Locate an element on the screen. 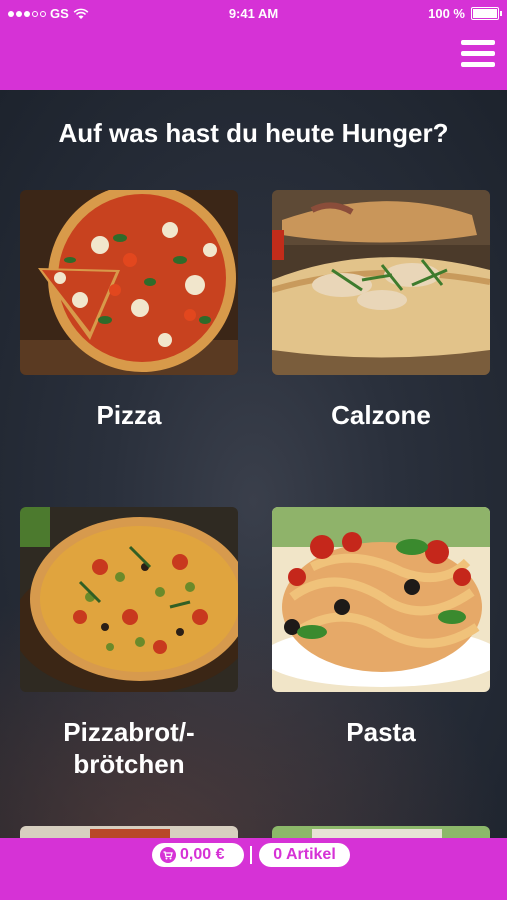 Image resolution: width=507 pixels, height=900 pixels. pizza-image is located at coordinates (129, 282).